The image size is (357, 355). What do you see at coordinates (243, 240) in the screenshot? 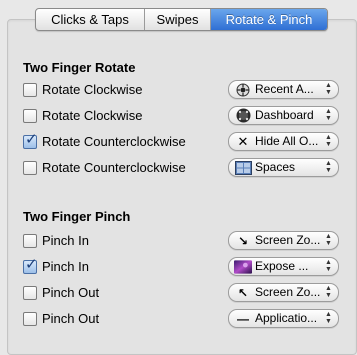
I see `zoom-in-arrows-icon: ↘` at bounding box center [243, 240].